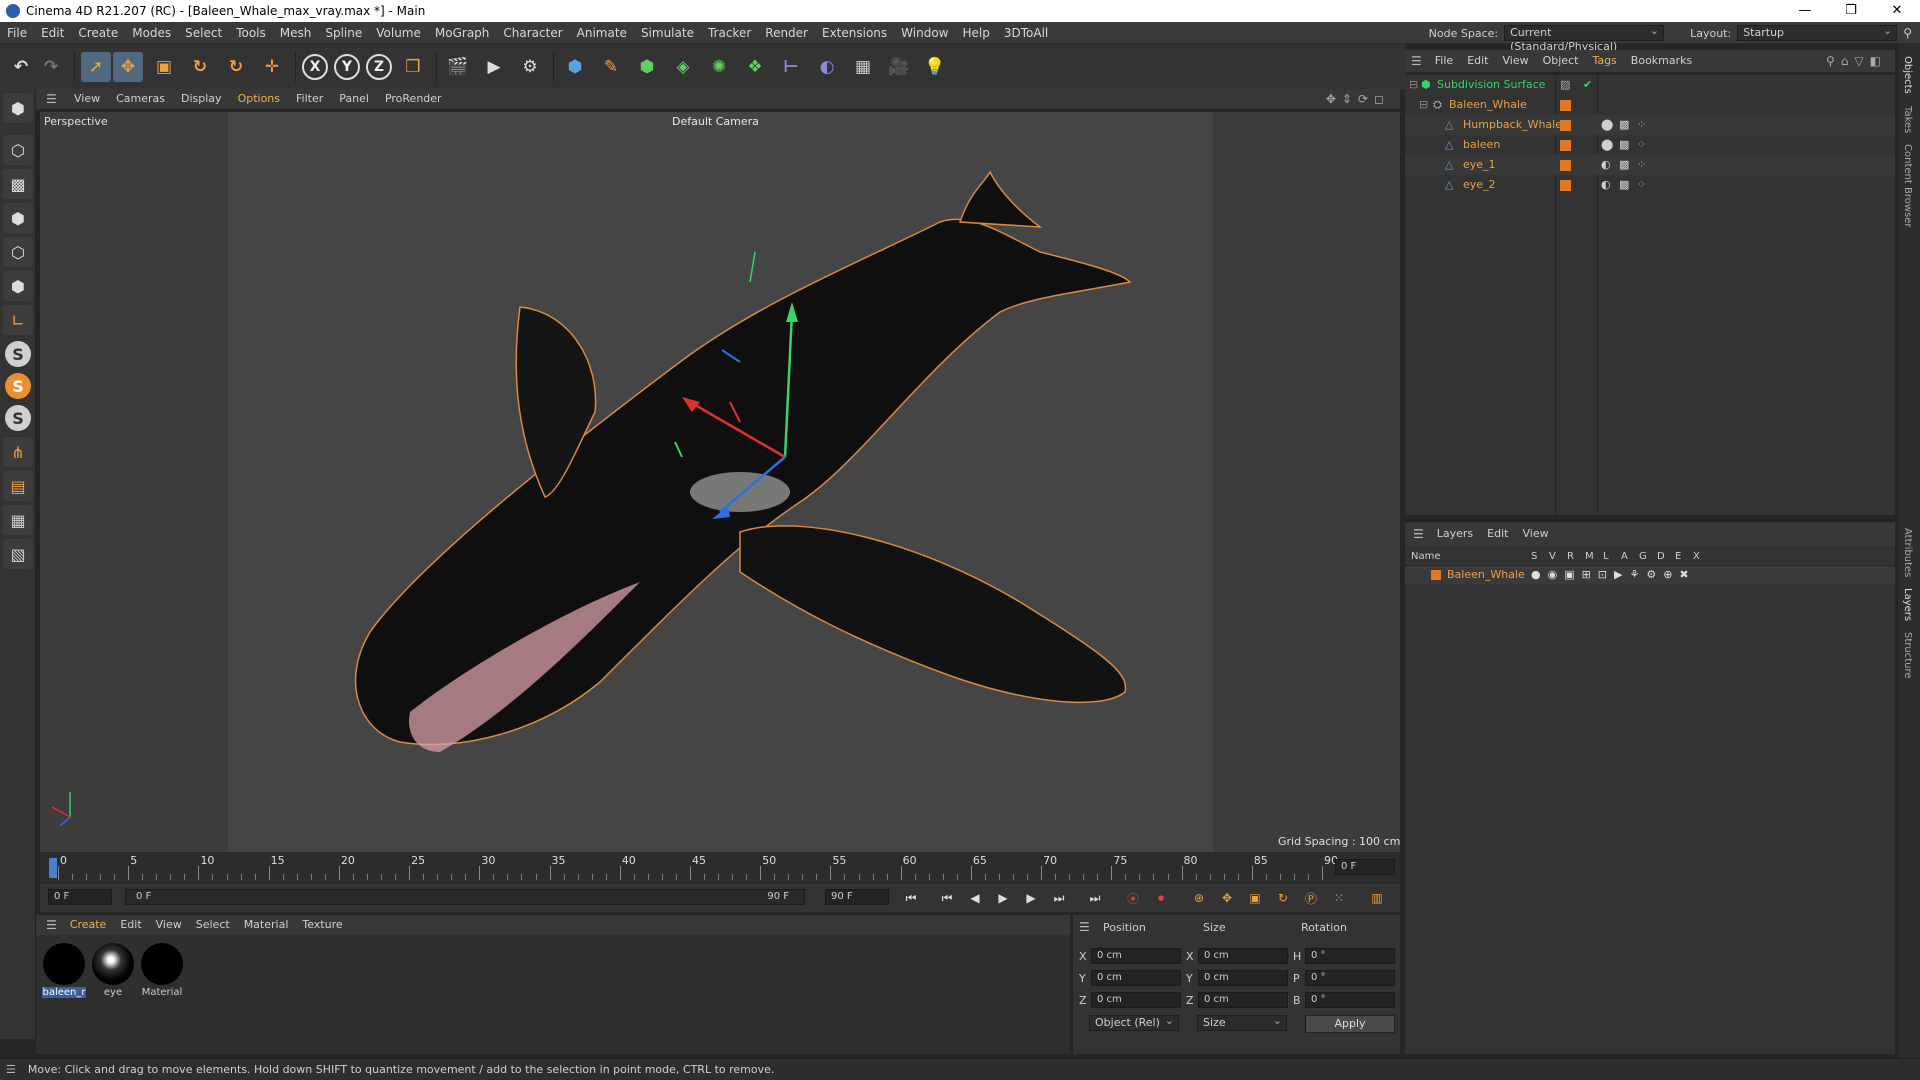  What do you see at coordinates (18, 252) in the screenshot?
I see `edges-mode-icon: ⬡` at bounding box center [18, 252].